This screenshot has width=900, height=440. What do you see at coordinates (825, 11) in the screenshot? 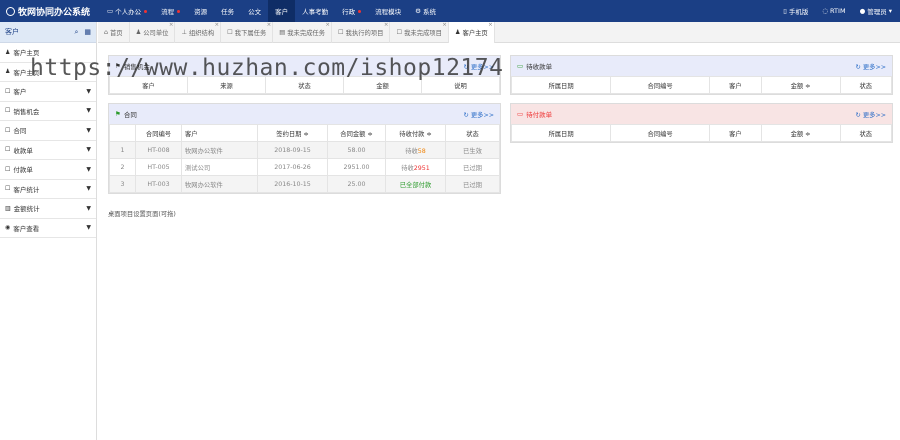
I see `chat-icon: ◌` at bounding box center [825, 11].